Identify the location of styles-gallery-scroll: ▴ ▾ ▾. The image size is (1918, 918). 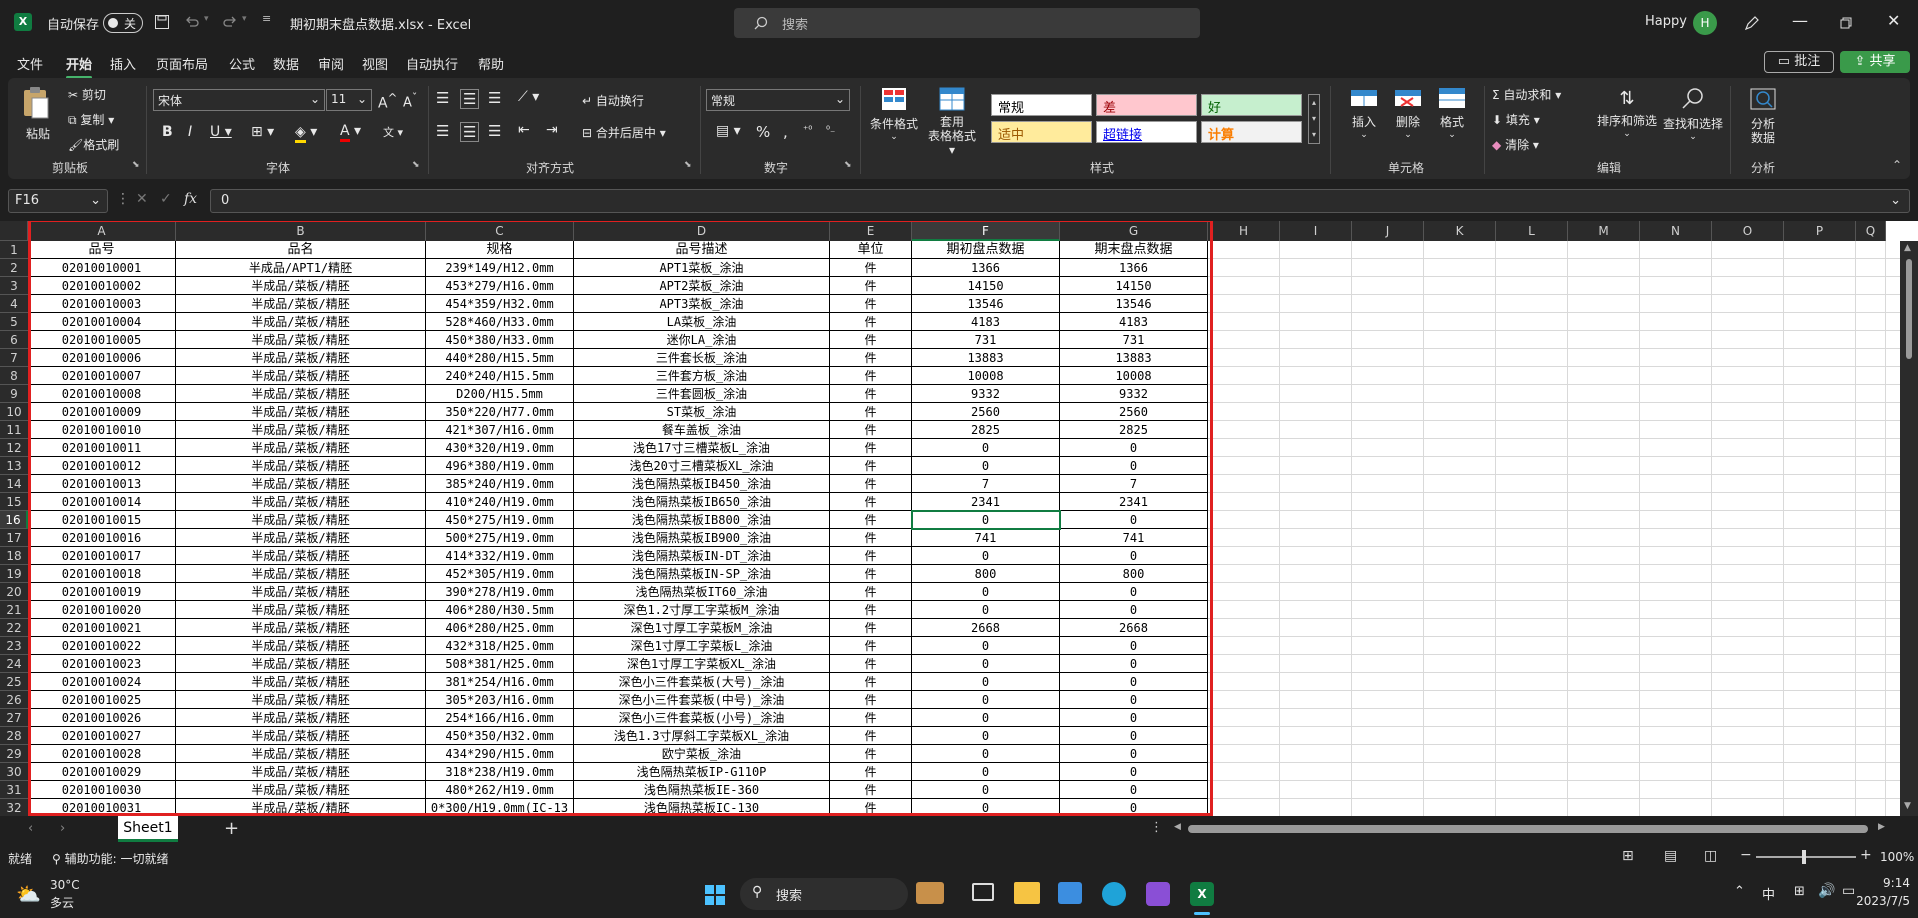
(1314, 119).